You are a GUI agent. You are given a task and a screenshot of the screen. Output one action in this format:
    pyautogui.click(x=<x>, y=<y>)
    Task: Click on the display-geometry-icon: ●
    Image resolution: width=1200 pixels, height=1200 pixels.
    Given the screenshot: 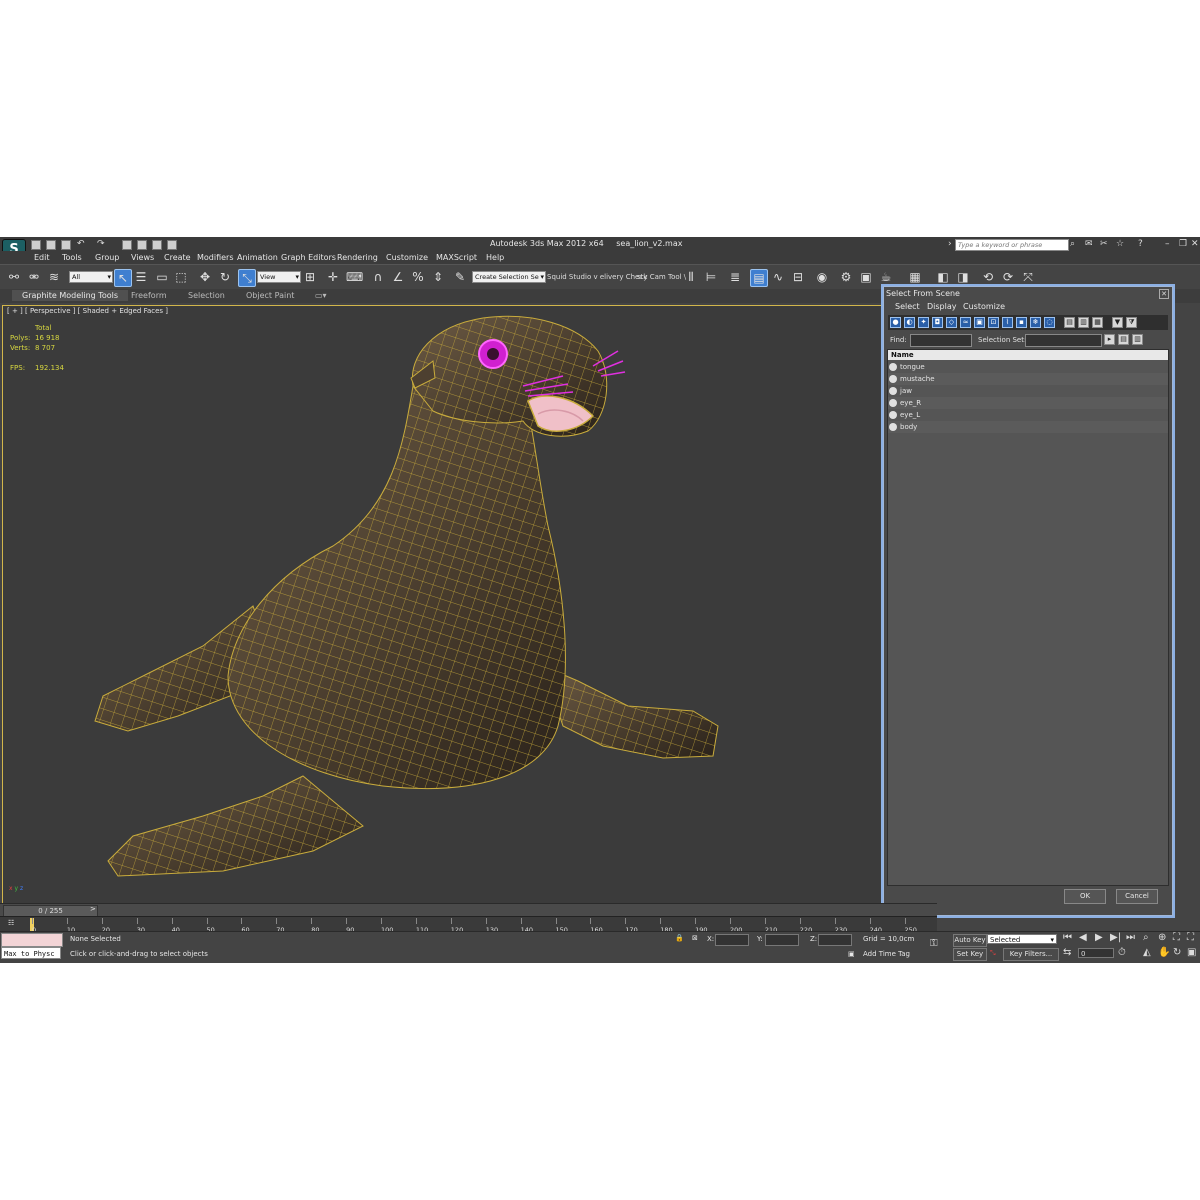 What is the action you would take?
    pyautogui.click(x=895, y=322)
    